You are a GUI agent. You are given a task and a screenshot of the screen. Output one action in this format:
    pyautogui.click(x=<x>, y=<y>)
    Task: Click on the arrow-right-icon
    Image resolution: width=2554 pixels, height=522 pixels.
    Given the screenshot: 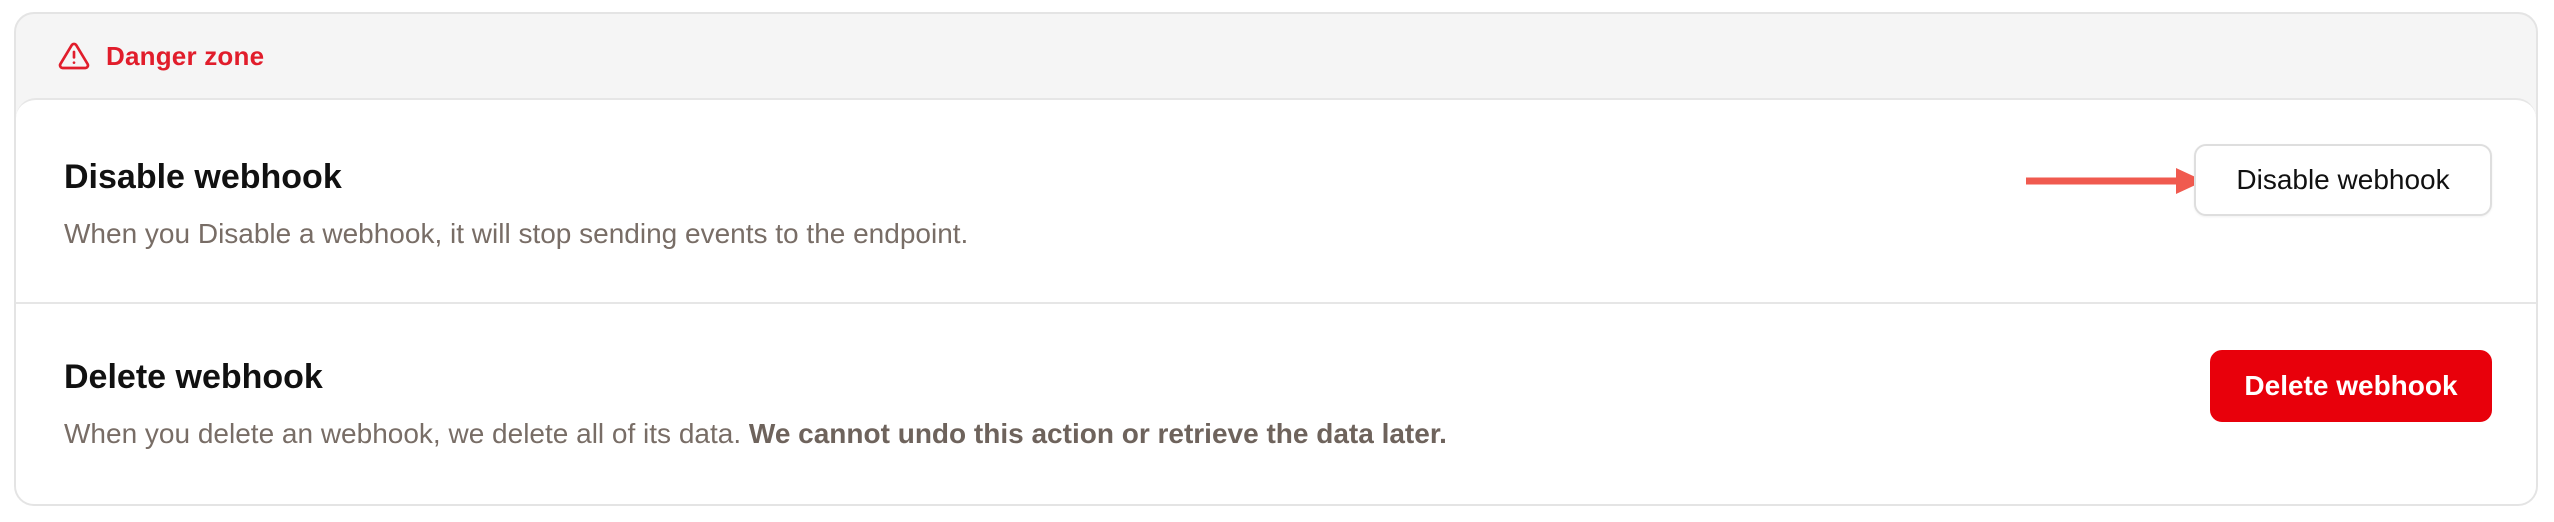 What is the action you would take?
    pyautogui.click(x=2115, y=181)
    